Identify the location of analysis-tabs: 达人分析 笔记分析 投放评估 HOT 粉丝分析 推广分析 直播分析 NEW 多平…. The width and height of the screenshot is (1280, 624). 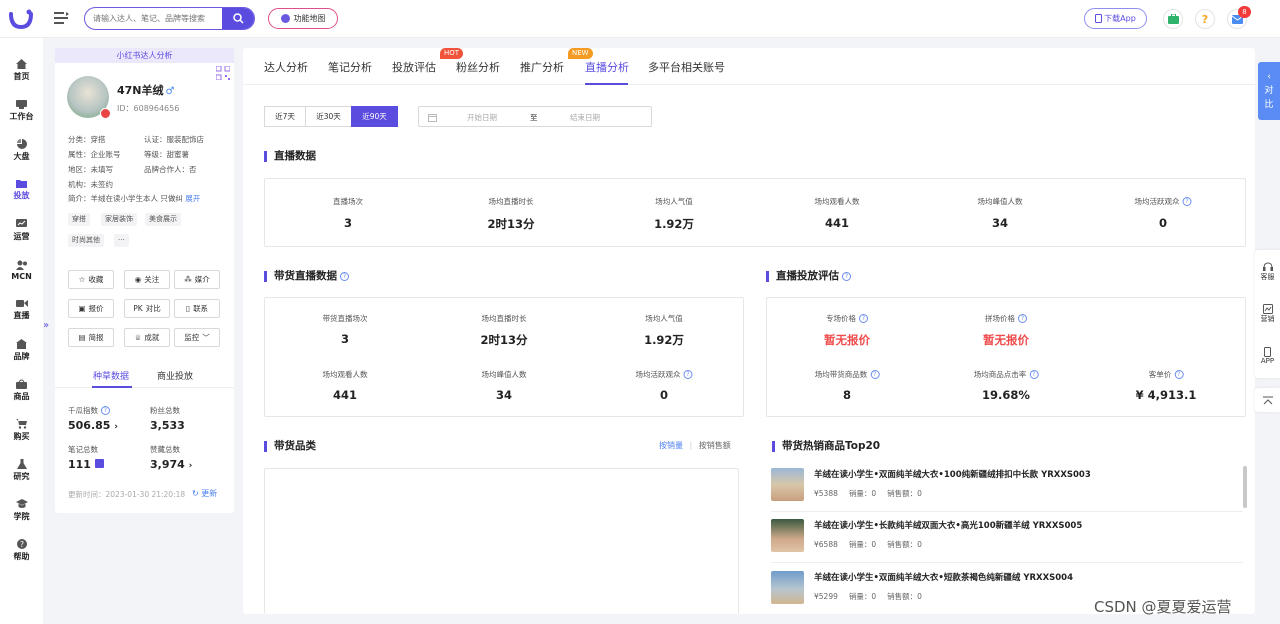
(749, 66).